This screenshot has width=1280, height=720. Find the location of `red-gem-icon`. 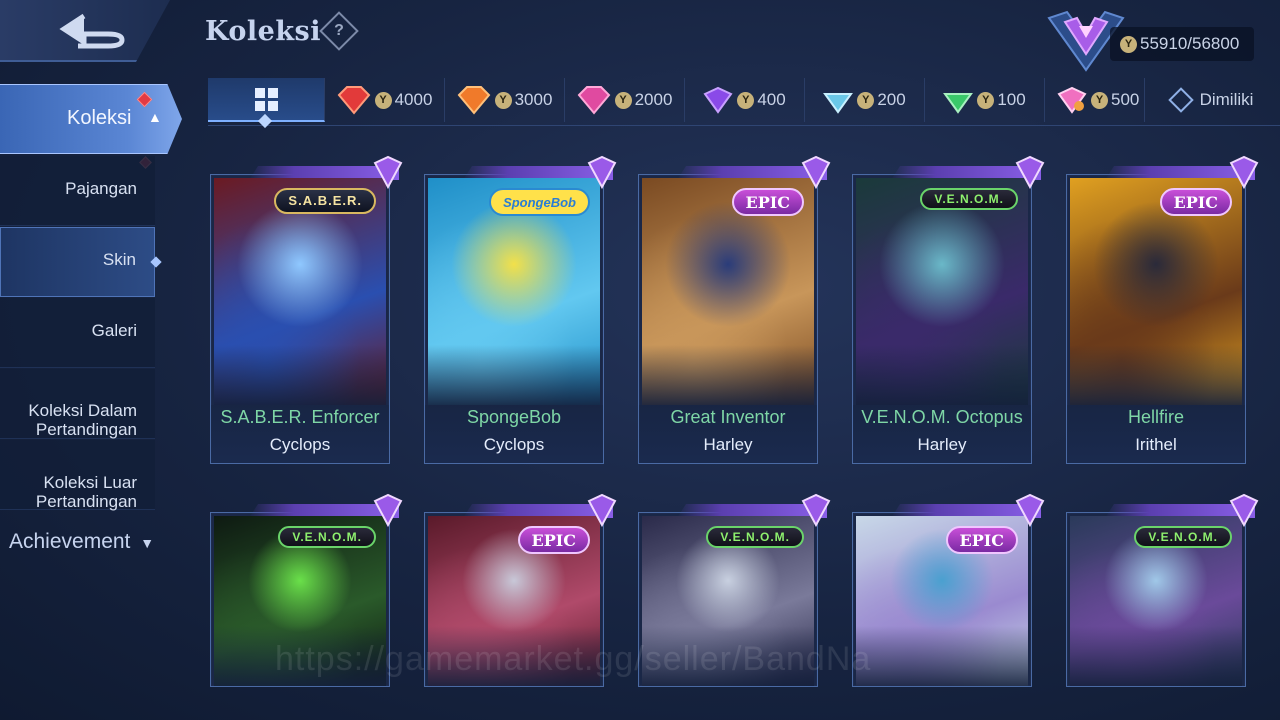

red-gem-icon is located at coordinates (353, 100).